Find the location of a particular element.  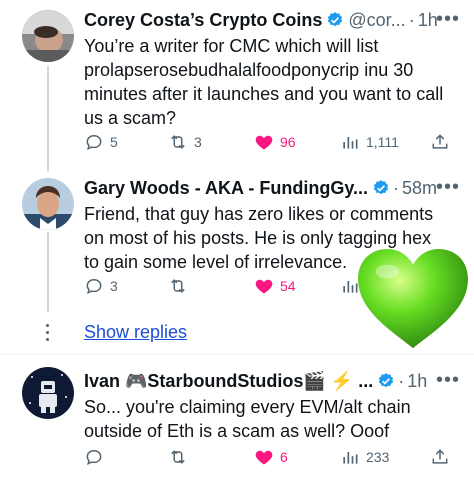

tweet-header: Ivan 🎮StarboundStudios🎬 ⚡ ... · 1h is located at coordinates (255, 381).